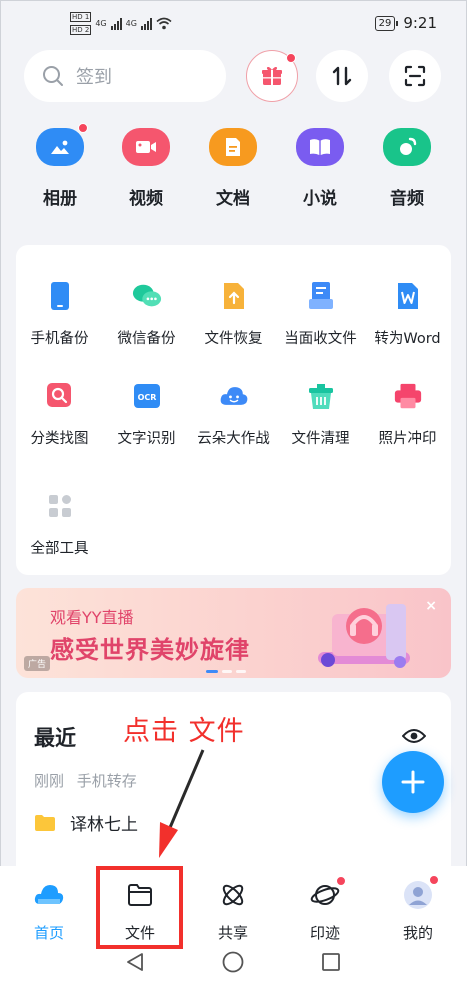 The image size is (467, 989). I want to click on novel-icon, so click(320, 147).